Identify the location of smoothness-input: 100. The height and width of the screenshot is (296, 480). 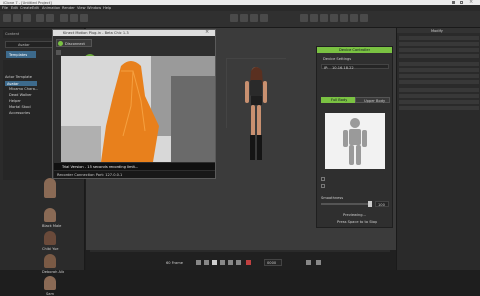
(382, 204).